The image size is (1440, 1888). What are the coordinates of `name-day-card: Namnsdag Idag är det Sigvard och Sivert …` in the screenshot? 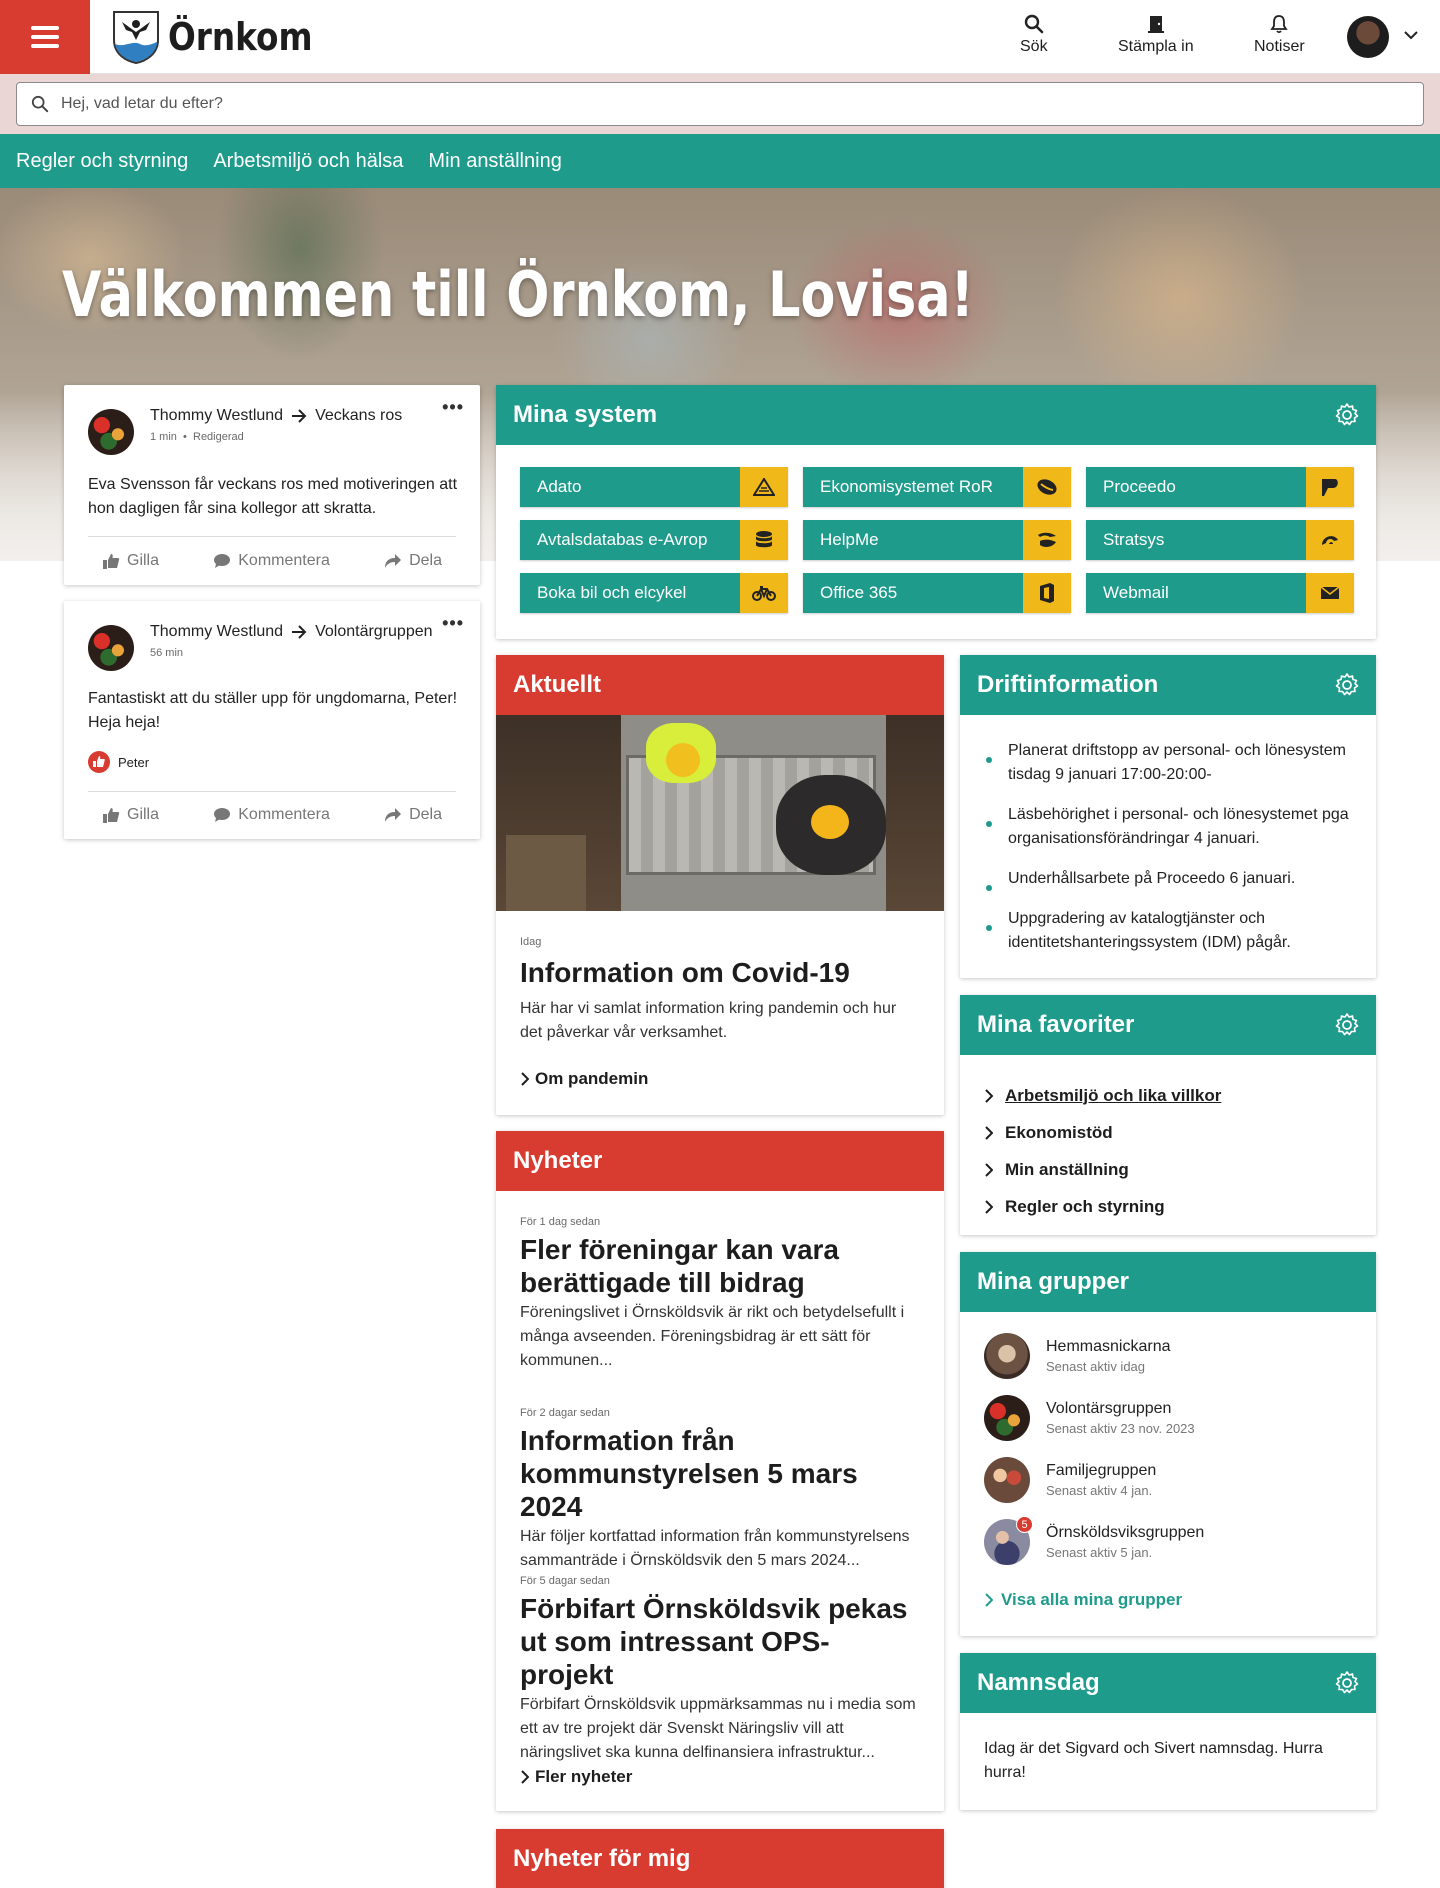 It's located at (1168, 1731).